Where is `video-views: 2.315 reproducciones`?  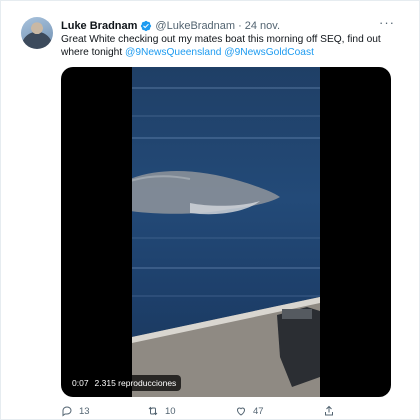 video-views: 2.315 reproducciones is located at coordinates (135, 383).